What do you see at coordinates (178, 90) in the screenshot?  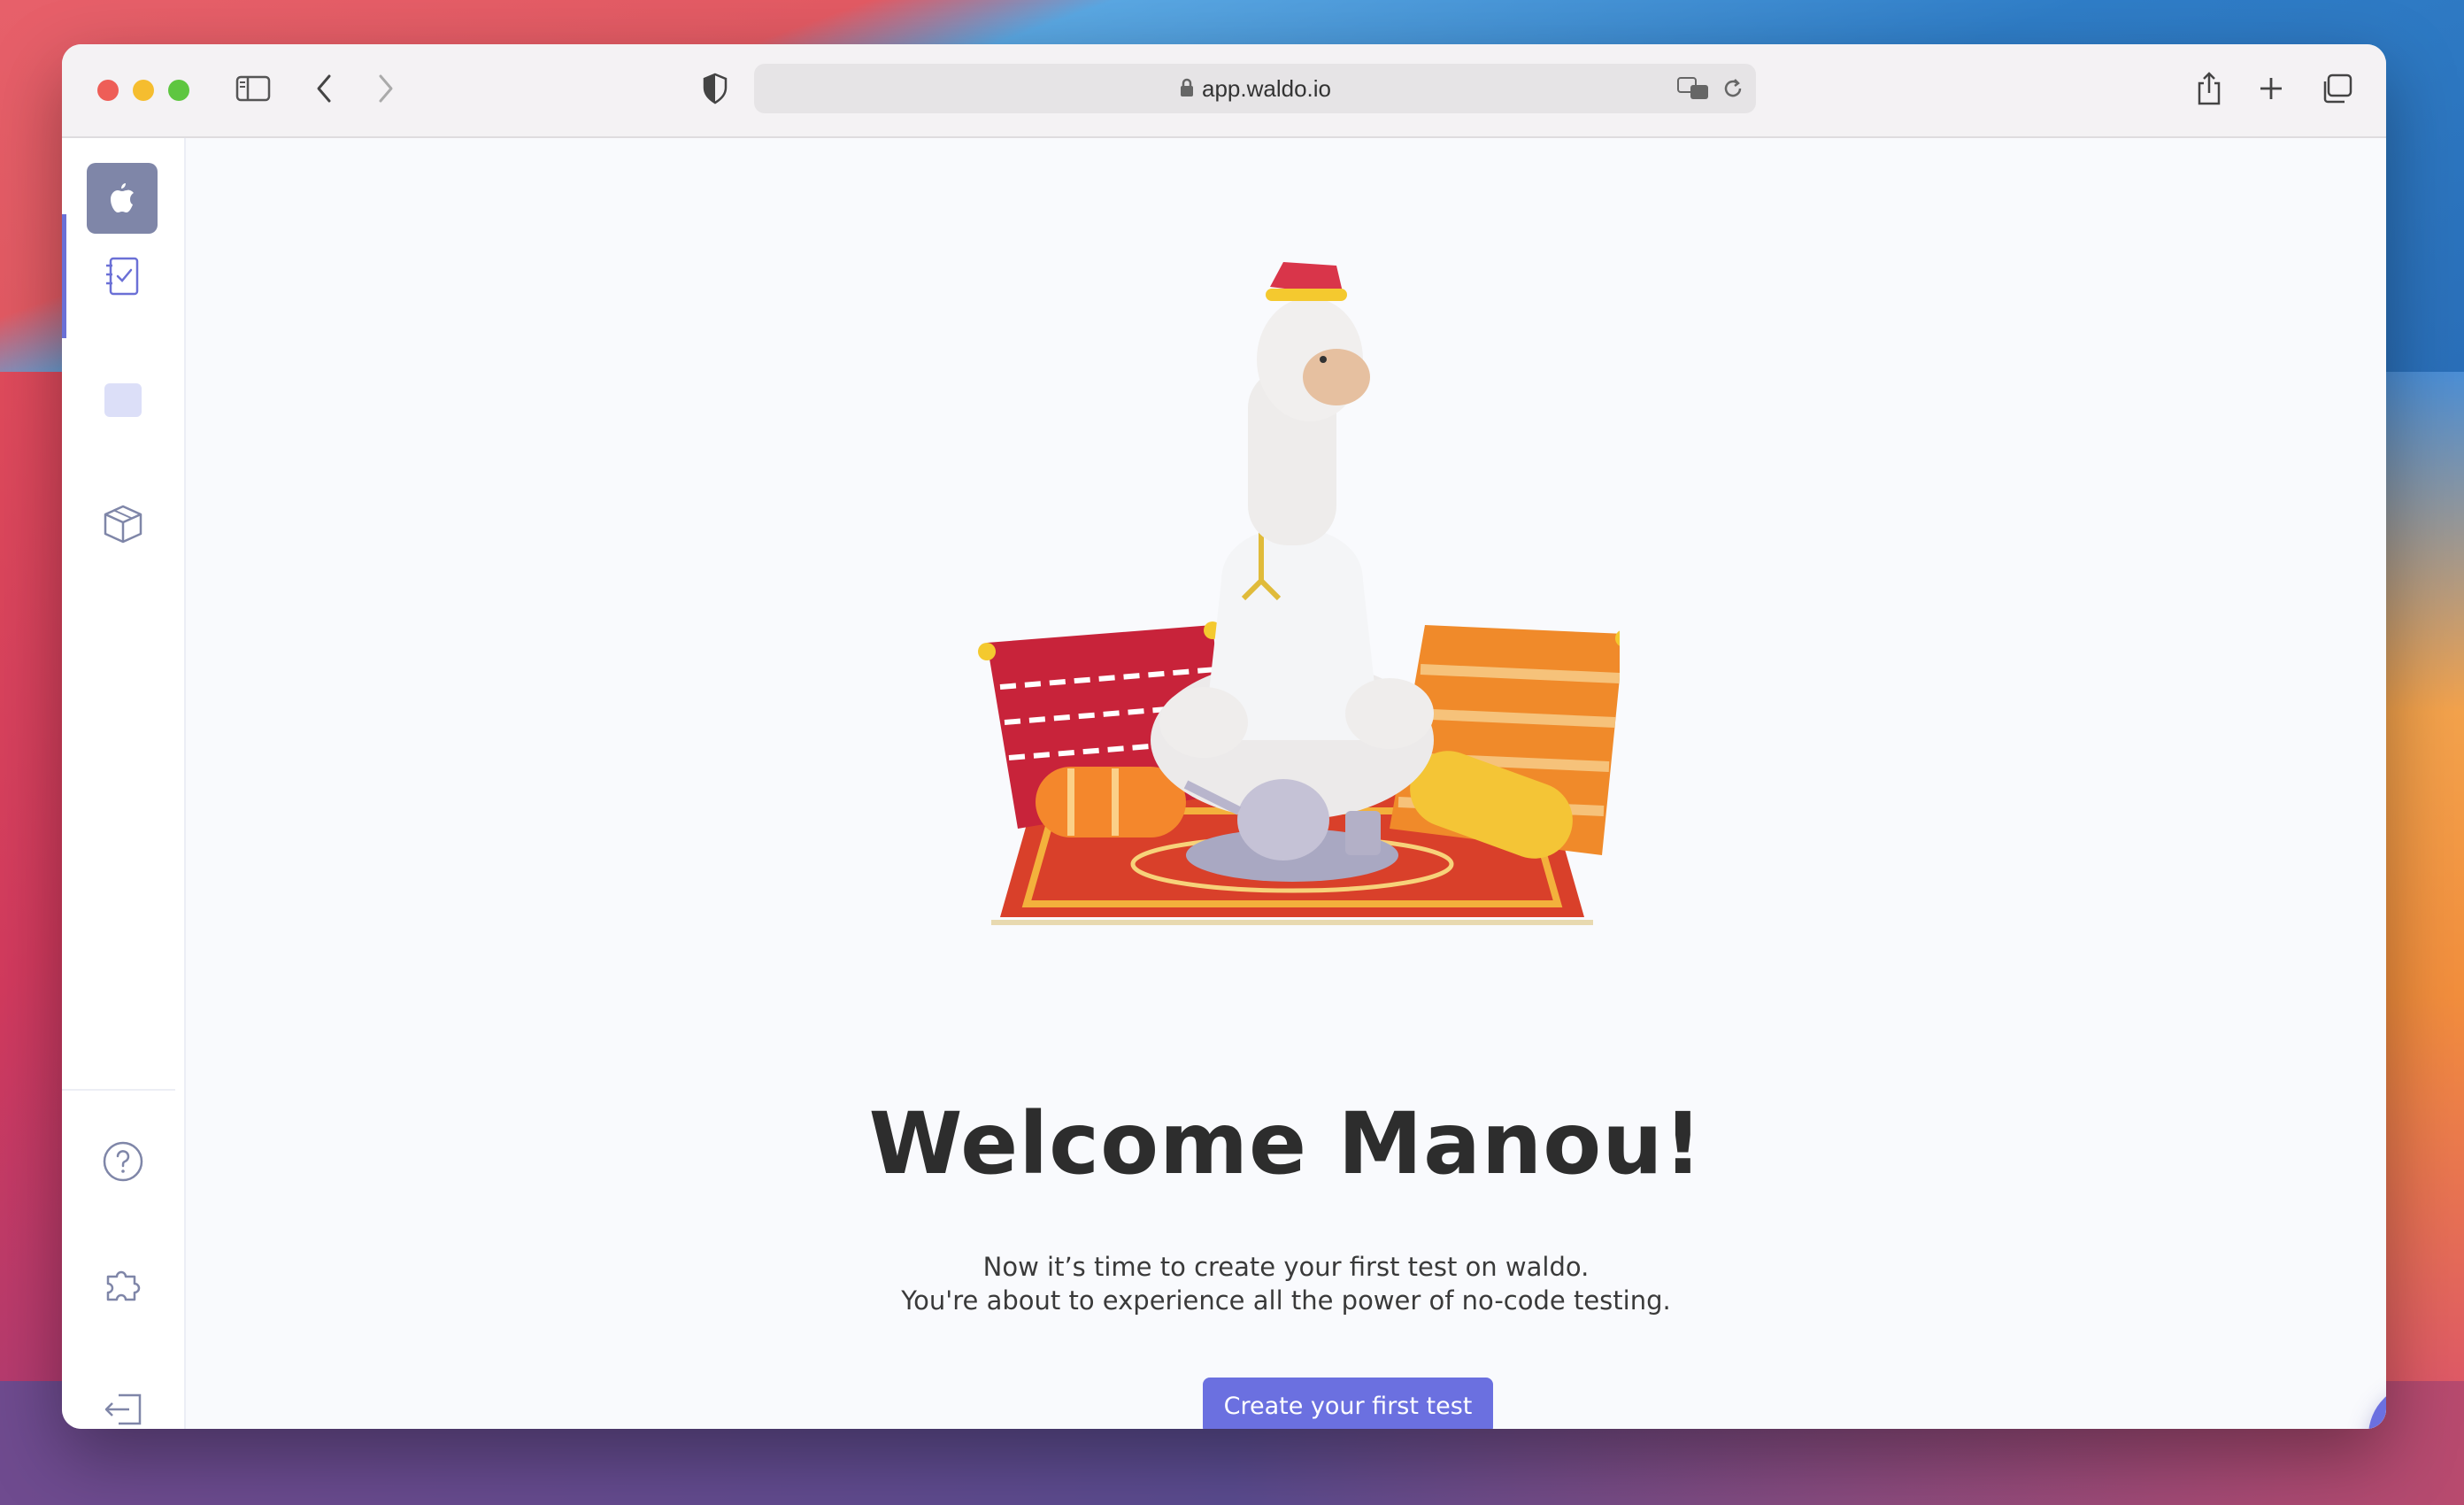 I see `zoom-window-button` at bounding box center [178, 90].